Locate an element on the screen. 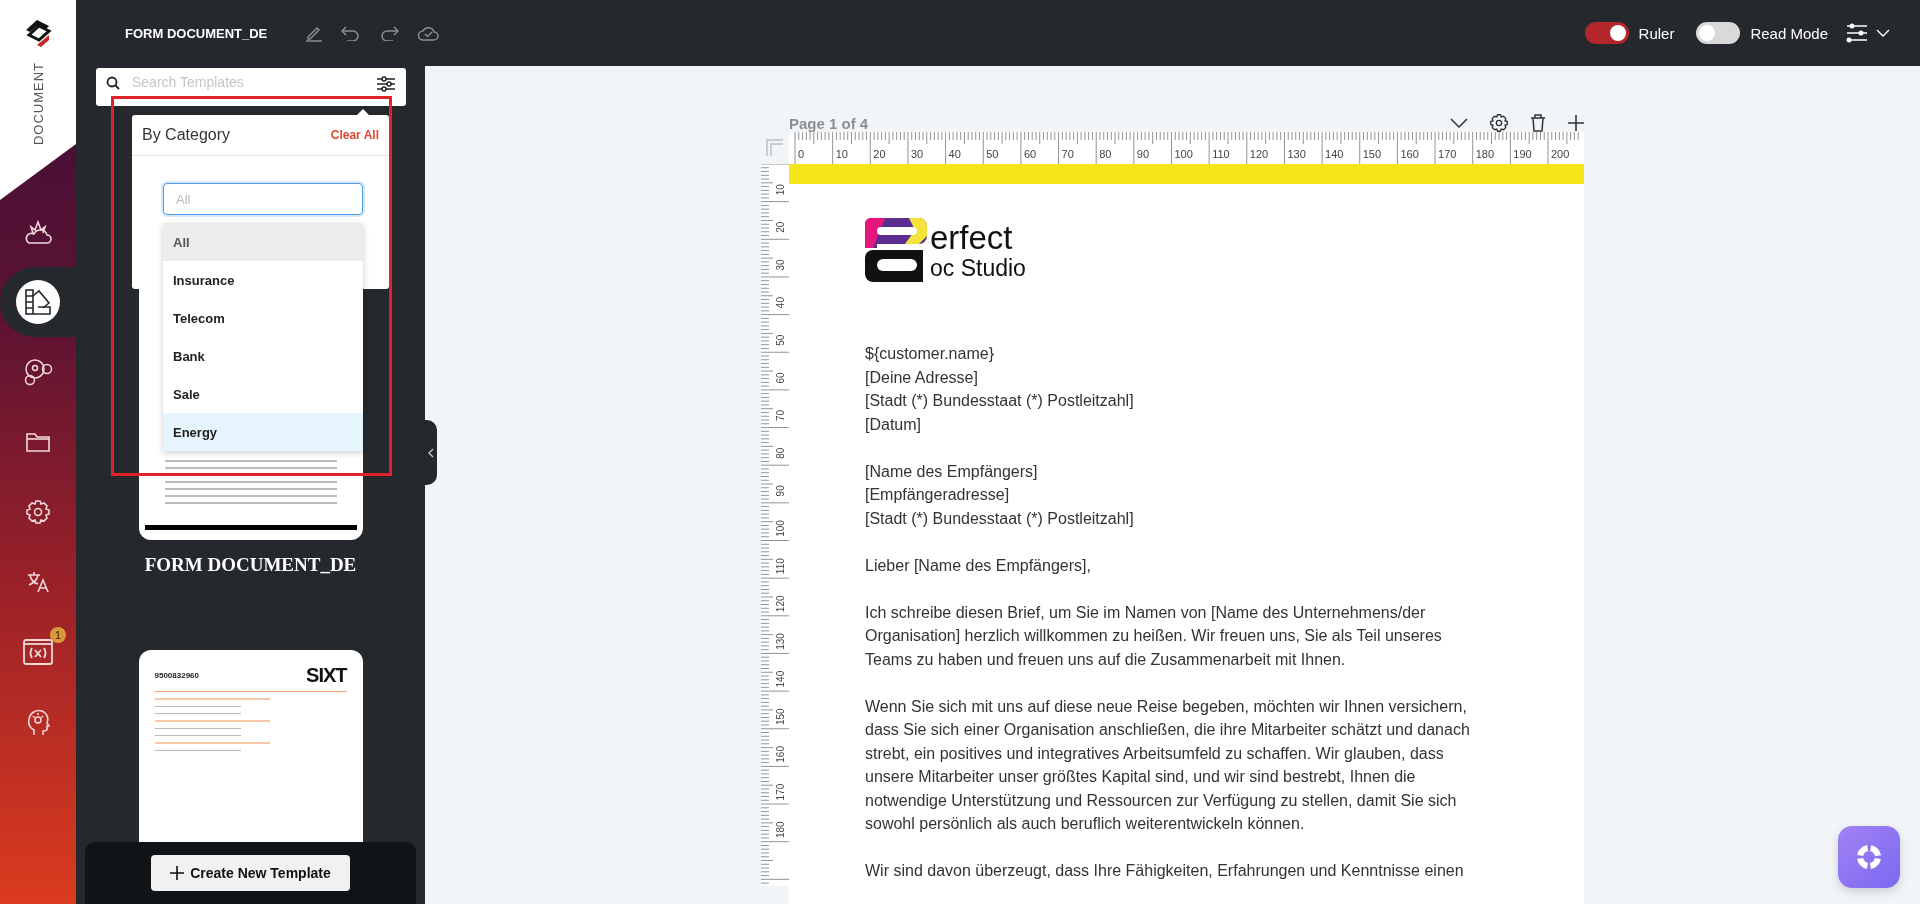 The image size is (1920, 904). dropdown-option: Bank is located at coordinates (263, 356).